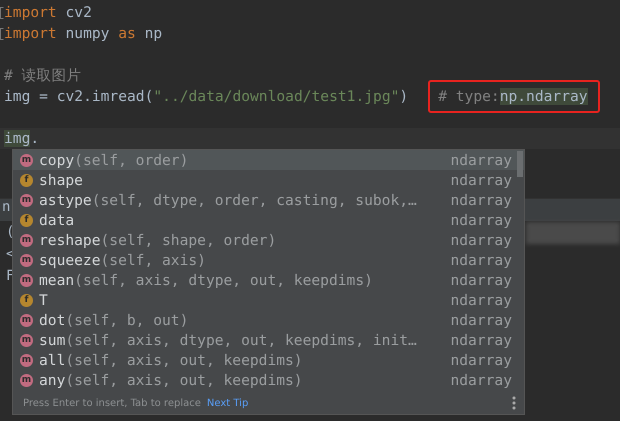 Image resolution: width=620 pixels, height=421 pixels. I want to click on completion-item: m reshape(self, shape, order) ndarray, so click(268, 240).